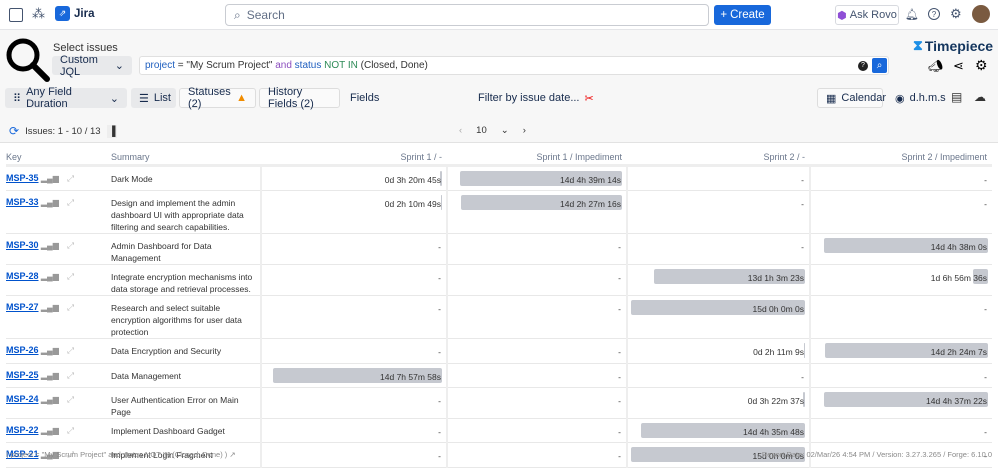 The image size is (998, 468). What do you see at coordinates (481, 130) in the screenshot?
I see `page-size-select: 10` at bounding box center [481, 130].